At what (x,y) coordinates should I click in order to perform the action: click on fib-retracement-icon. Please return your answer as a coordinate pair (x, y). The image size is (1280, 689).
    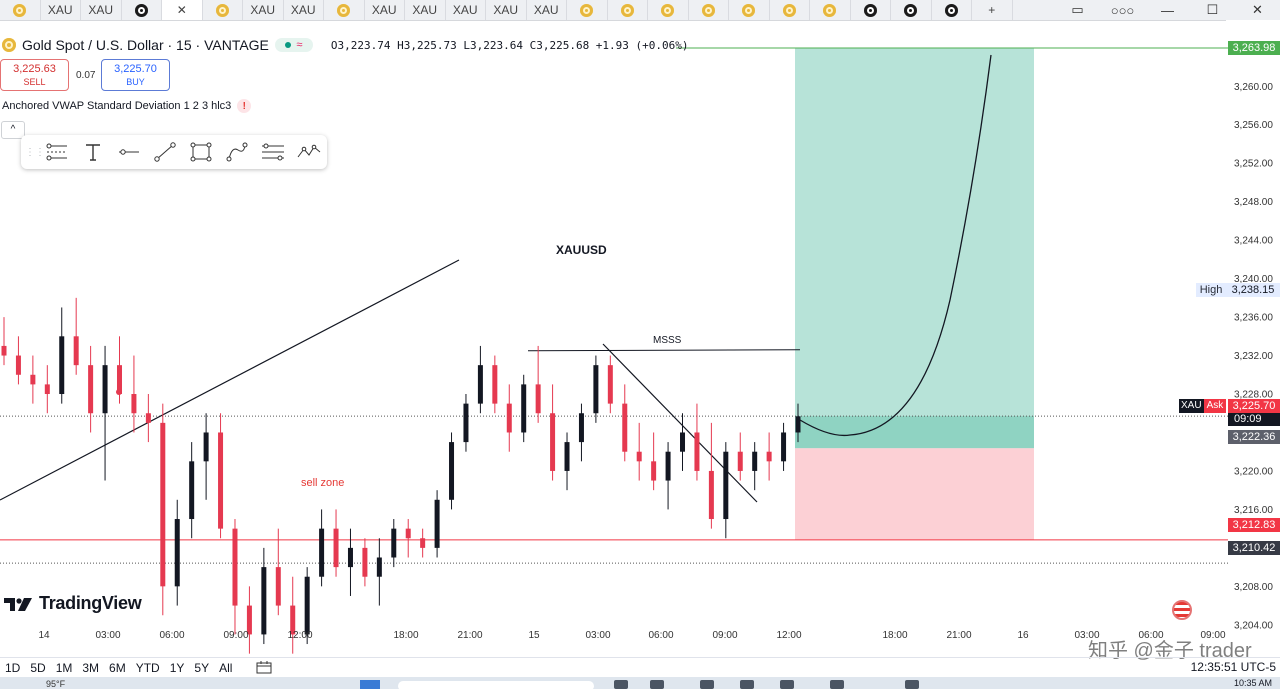
    Looking at the image, I should click on (273, 152).